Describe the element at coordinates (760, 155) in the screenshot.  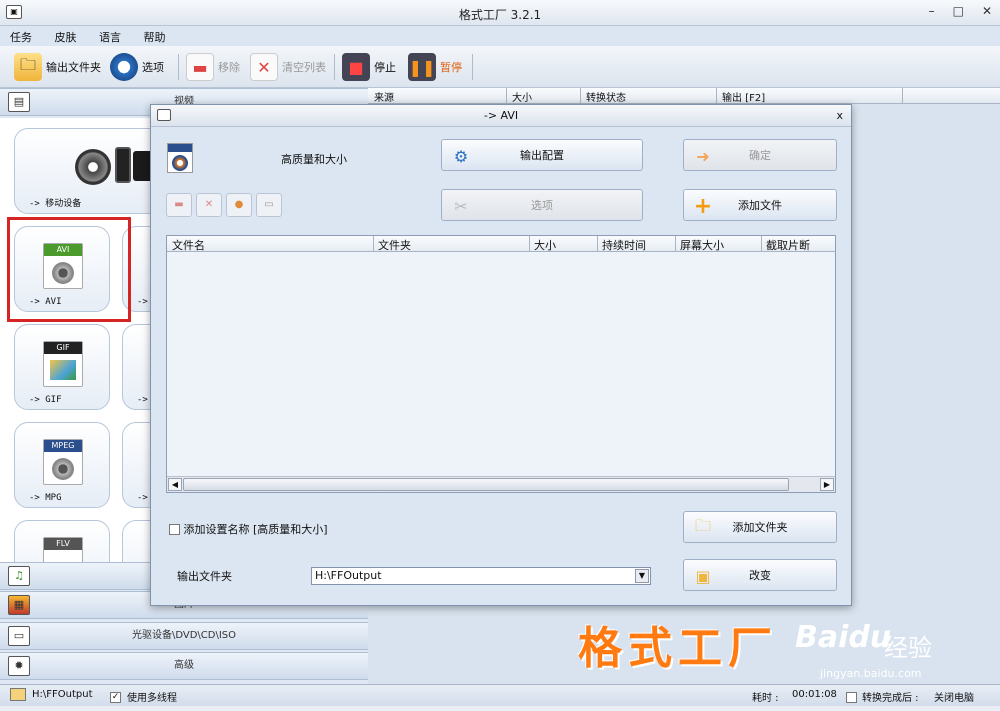
I see `ok-button: ➜ 确定` at that location.